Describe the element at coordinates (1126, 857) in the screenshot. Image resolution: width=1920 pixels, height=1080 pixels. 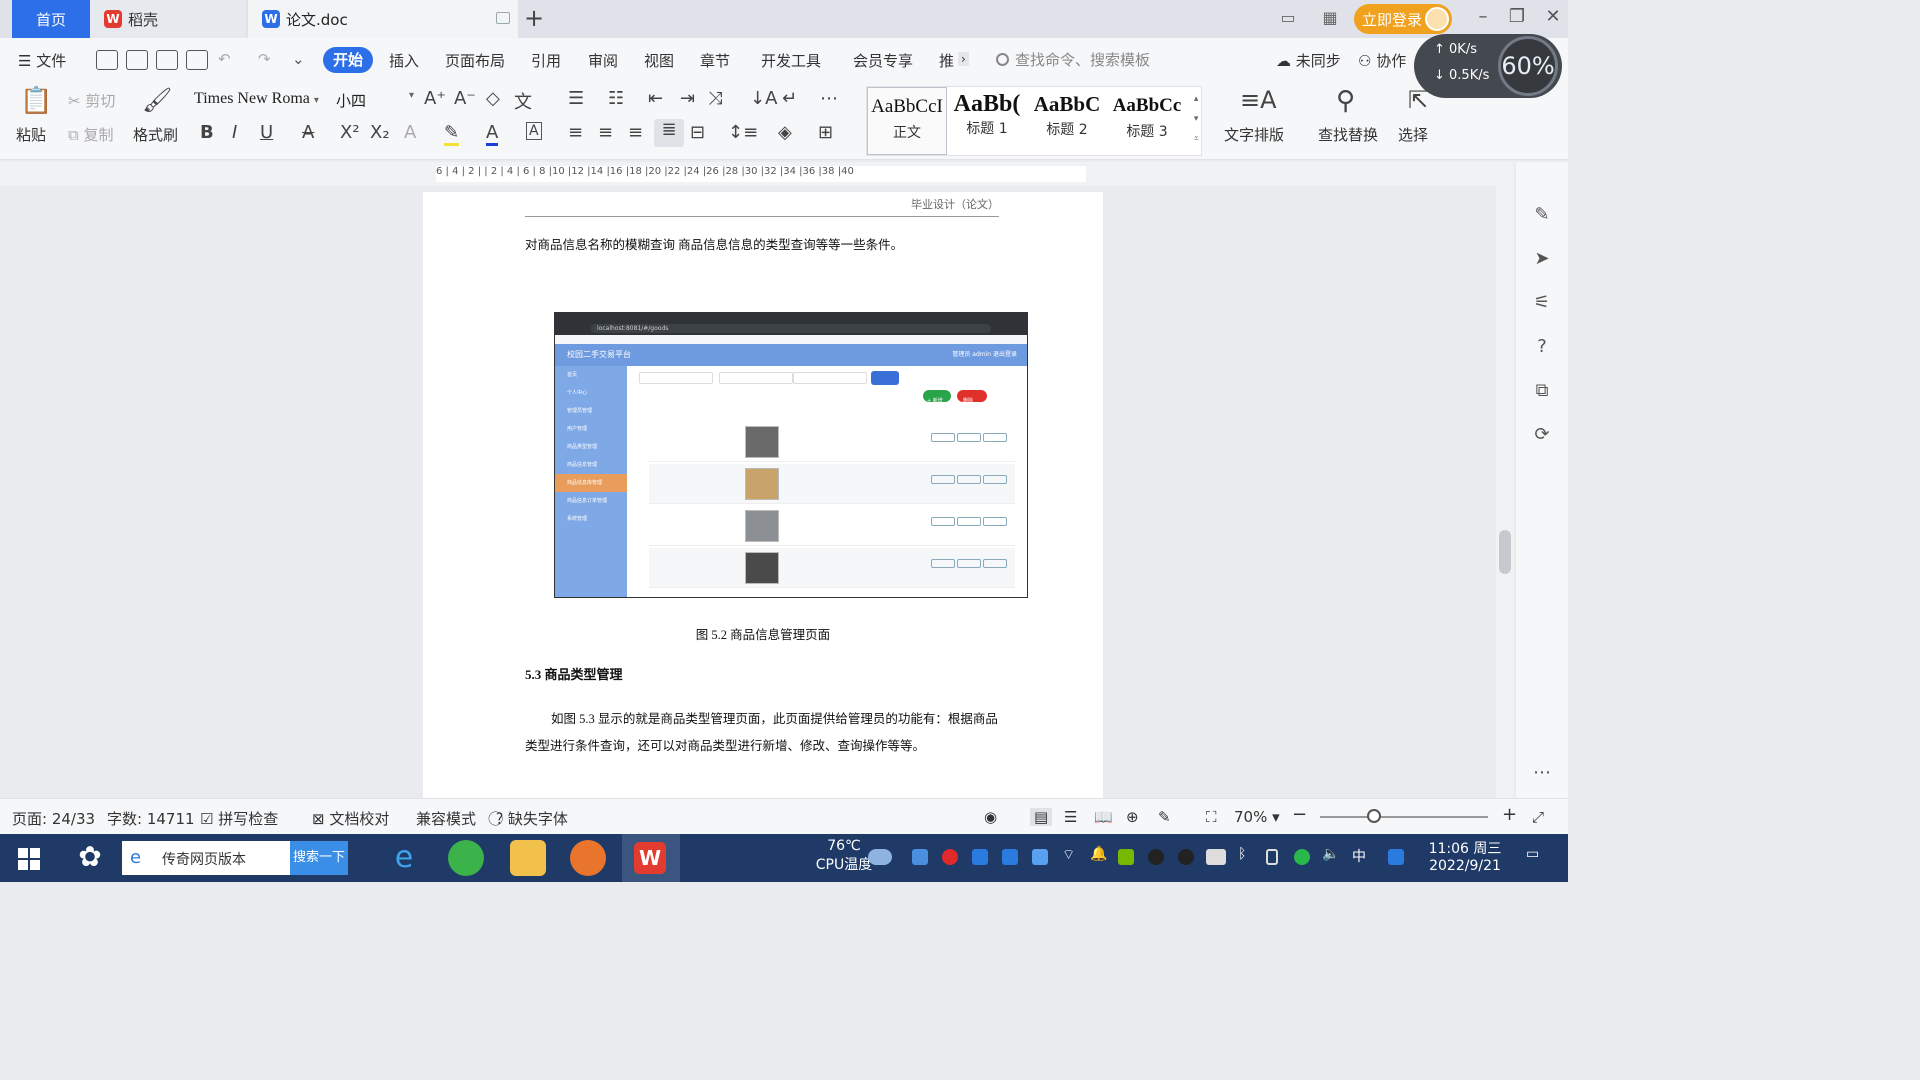
I see `nvidia-icon` at that location.